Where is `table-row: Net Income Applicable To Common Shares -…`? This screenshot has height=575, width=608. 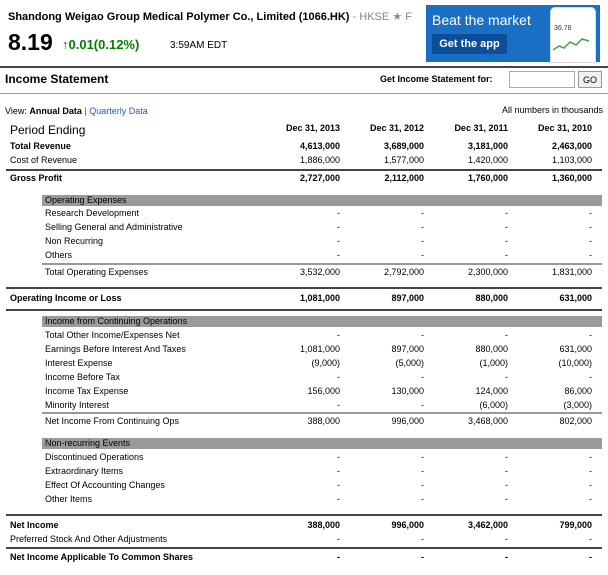 table-row: Net Income Applicable To Common Shares -… is located at coordinates (304, 559).